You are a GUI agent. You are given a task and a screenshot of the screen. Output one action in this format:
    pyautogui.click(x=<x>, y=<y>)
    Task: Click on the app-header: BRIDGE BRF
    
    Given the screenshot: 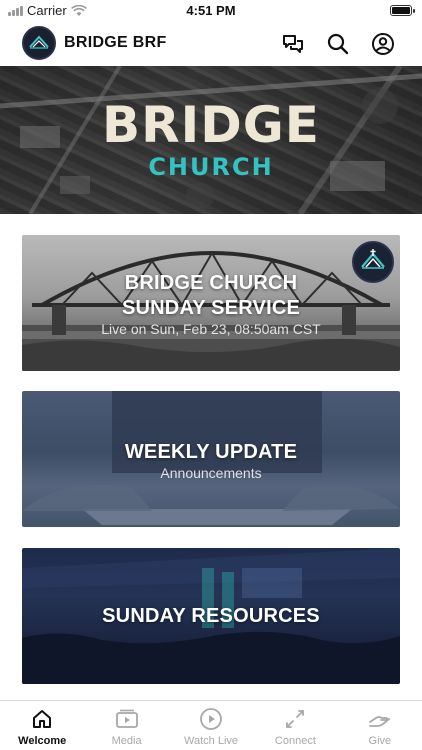 What is the action you would take?
    pyautogui.click(x=211, y=44)
    